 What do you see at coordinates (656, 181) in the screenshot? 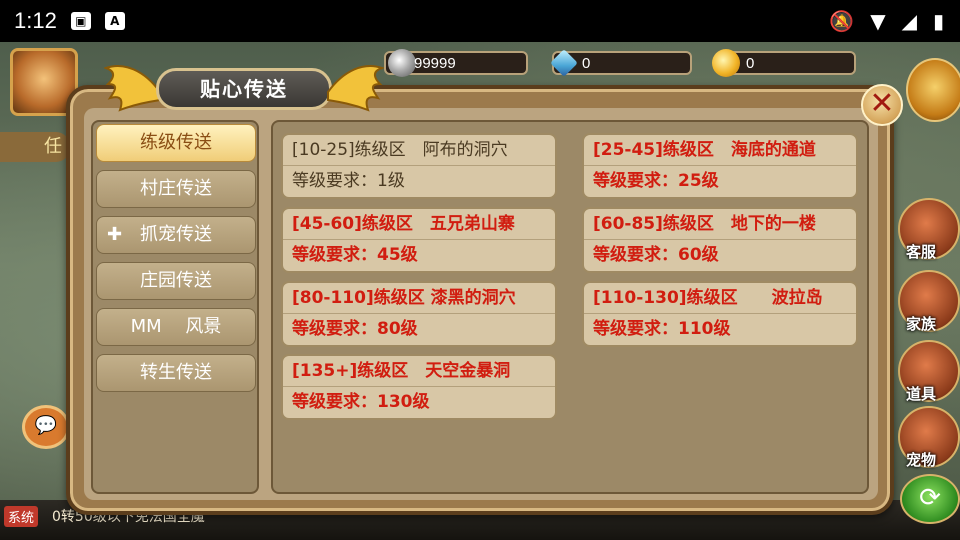
I see `level-requirement: 等级要求：25级` at bounding box center [656, 181].